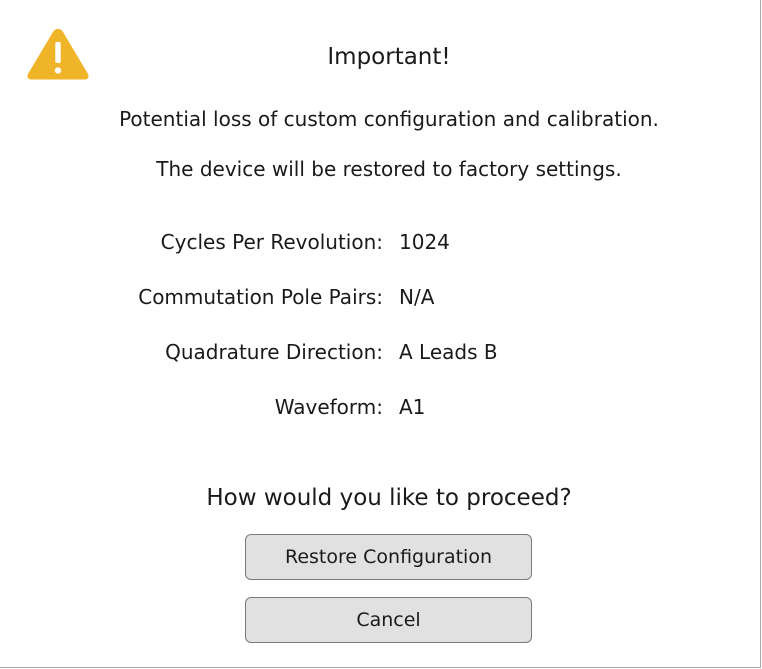 The height and width of the screenshot is (669, 762). I want to click on detail-row-quadrature-direction: Quadrature Direction: A Leads B, so click(380, 352).